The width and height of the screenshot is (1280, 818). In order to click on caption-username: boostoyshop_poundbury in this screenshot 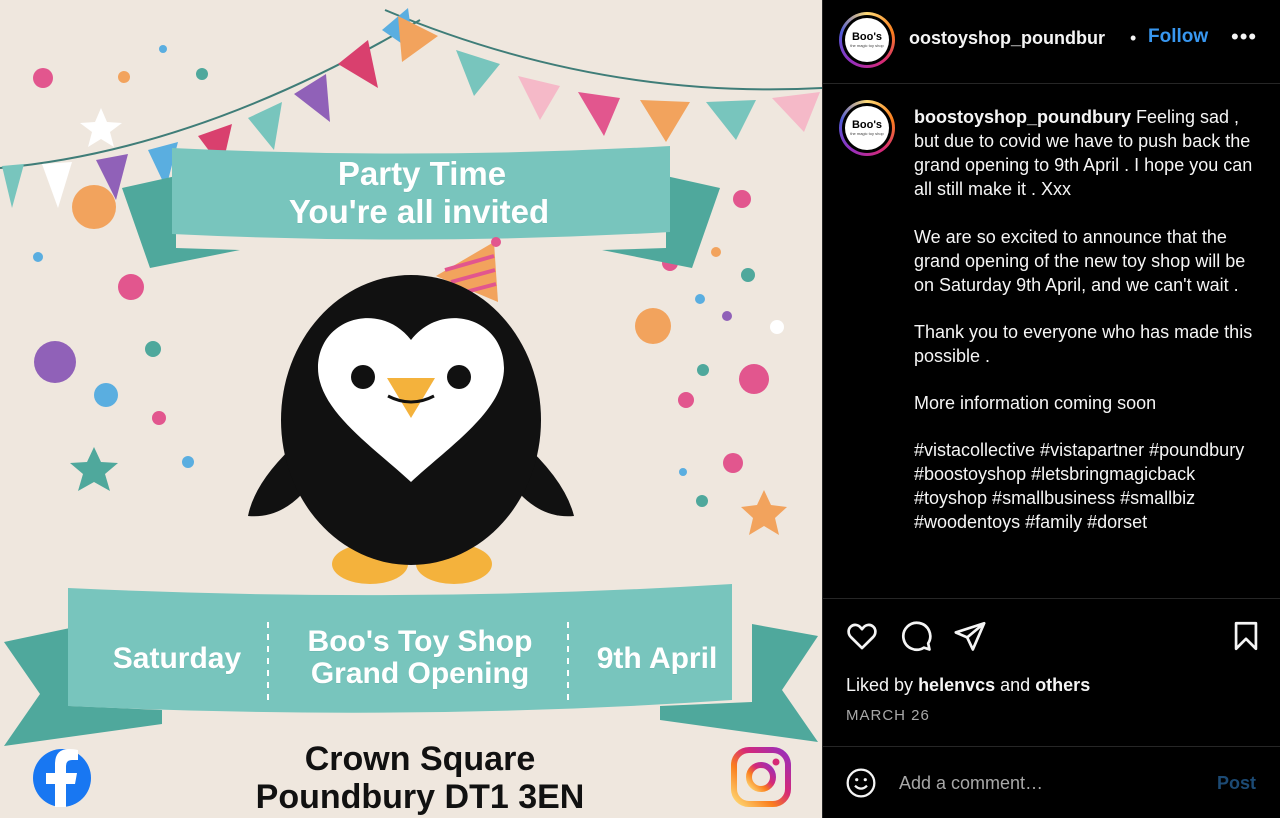, I will do `click(1022, 117)`.